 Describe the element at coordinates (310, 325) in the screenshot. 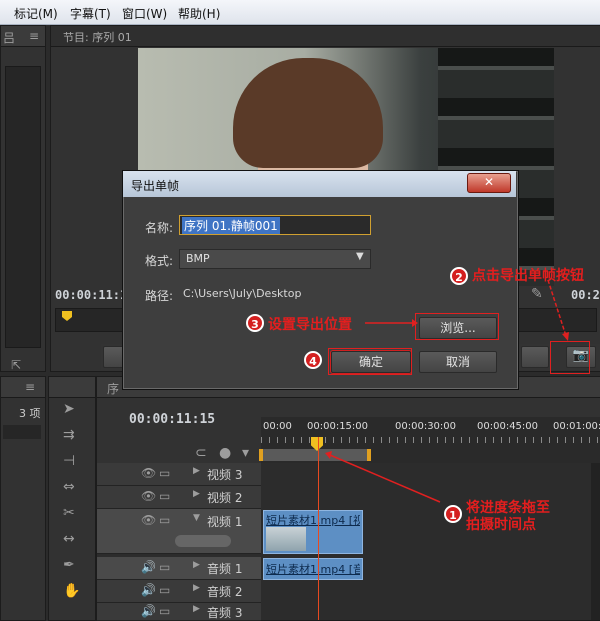

I see `step3-text: 设置导出位置` at that location.